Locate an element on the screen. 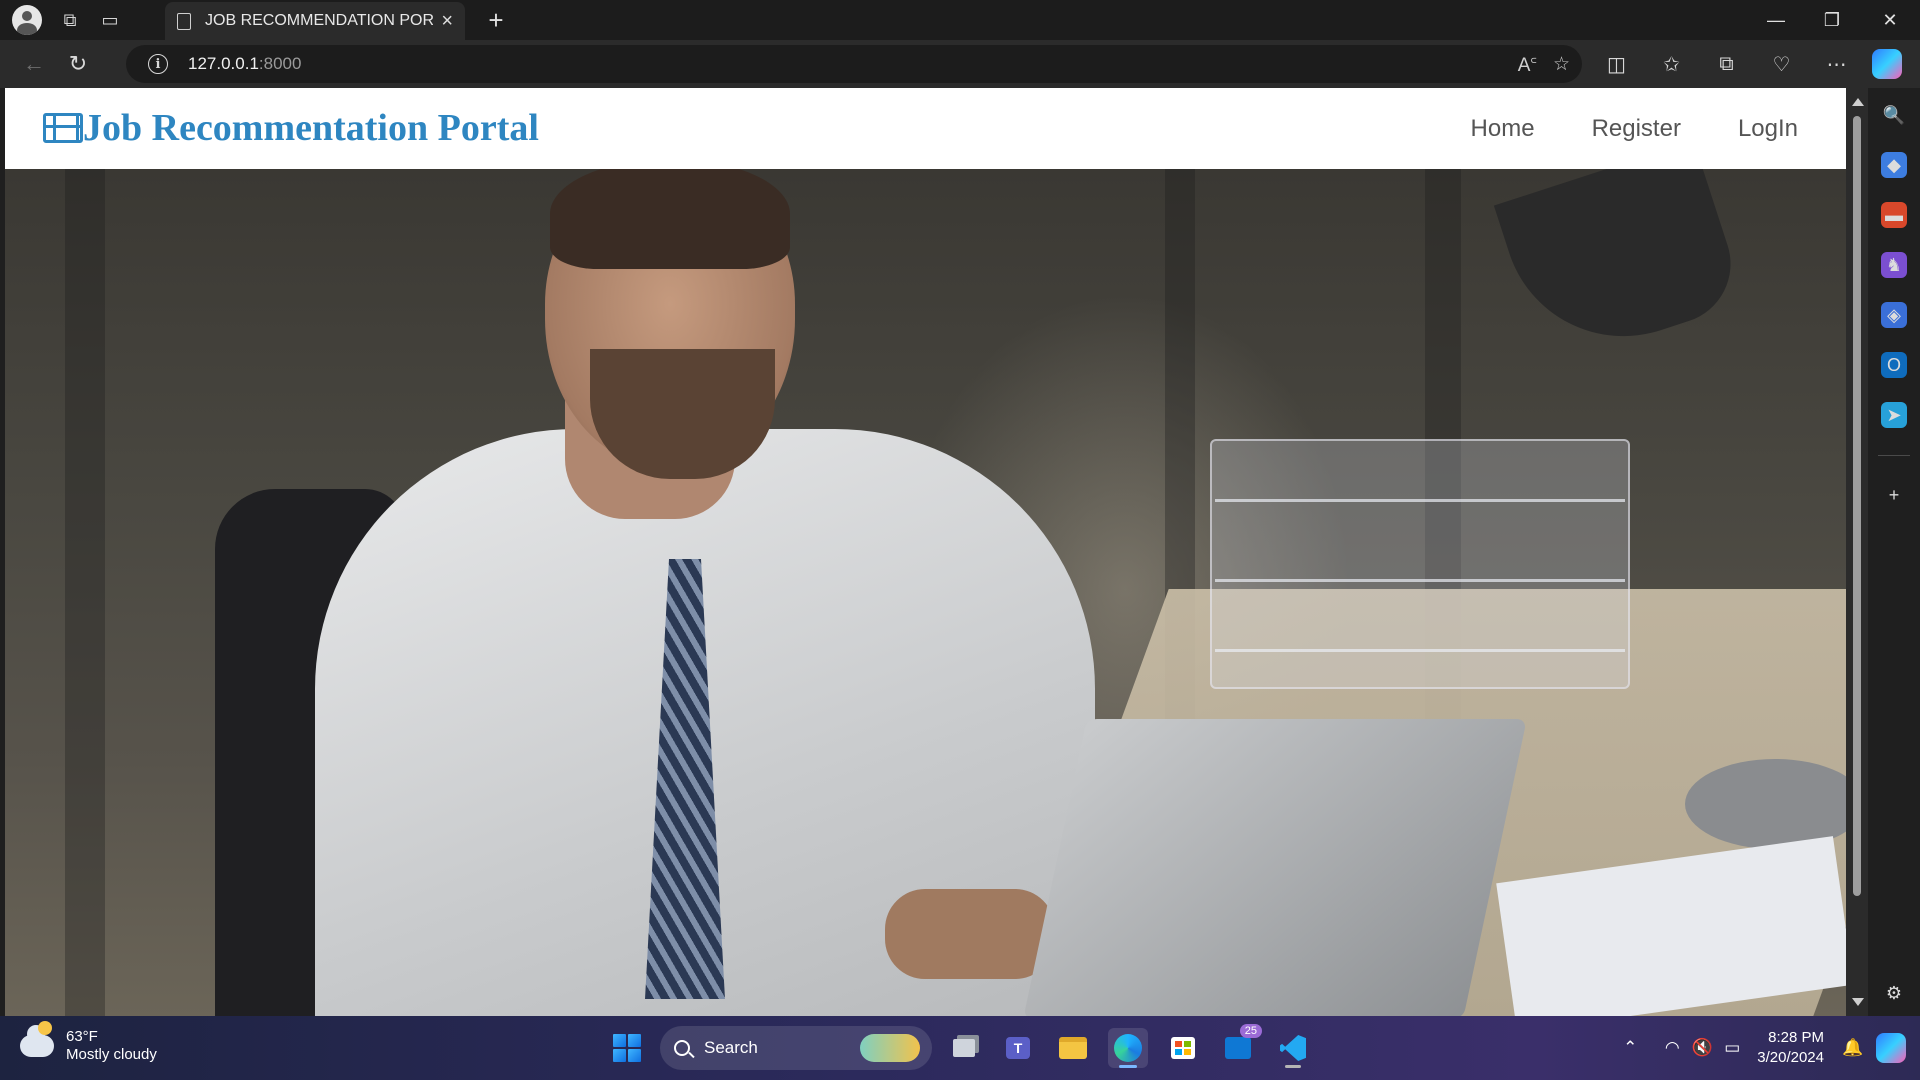  taskbar-search: Search is located at coordinates (796, 1048).